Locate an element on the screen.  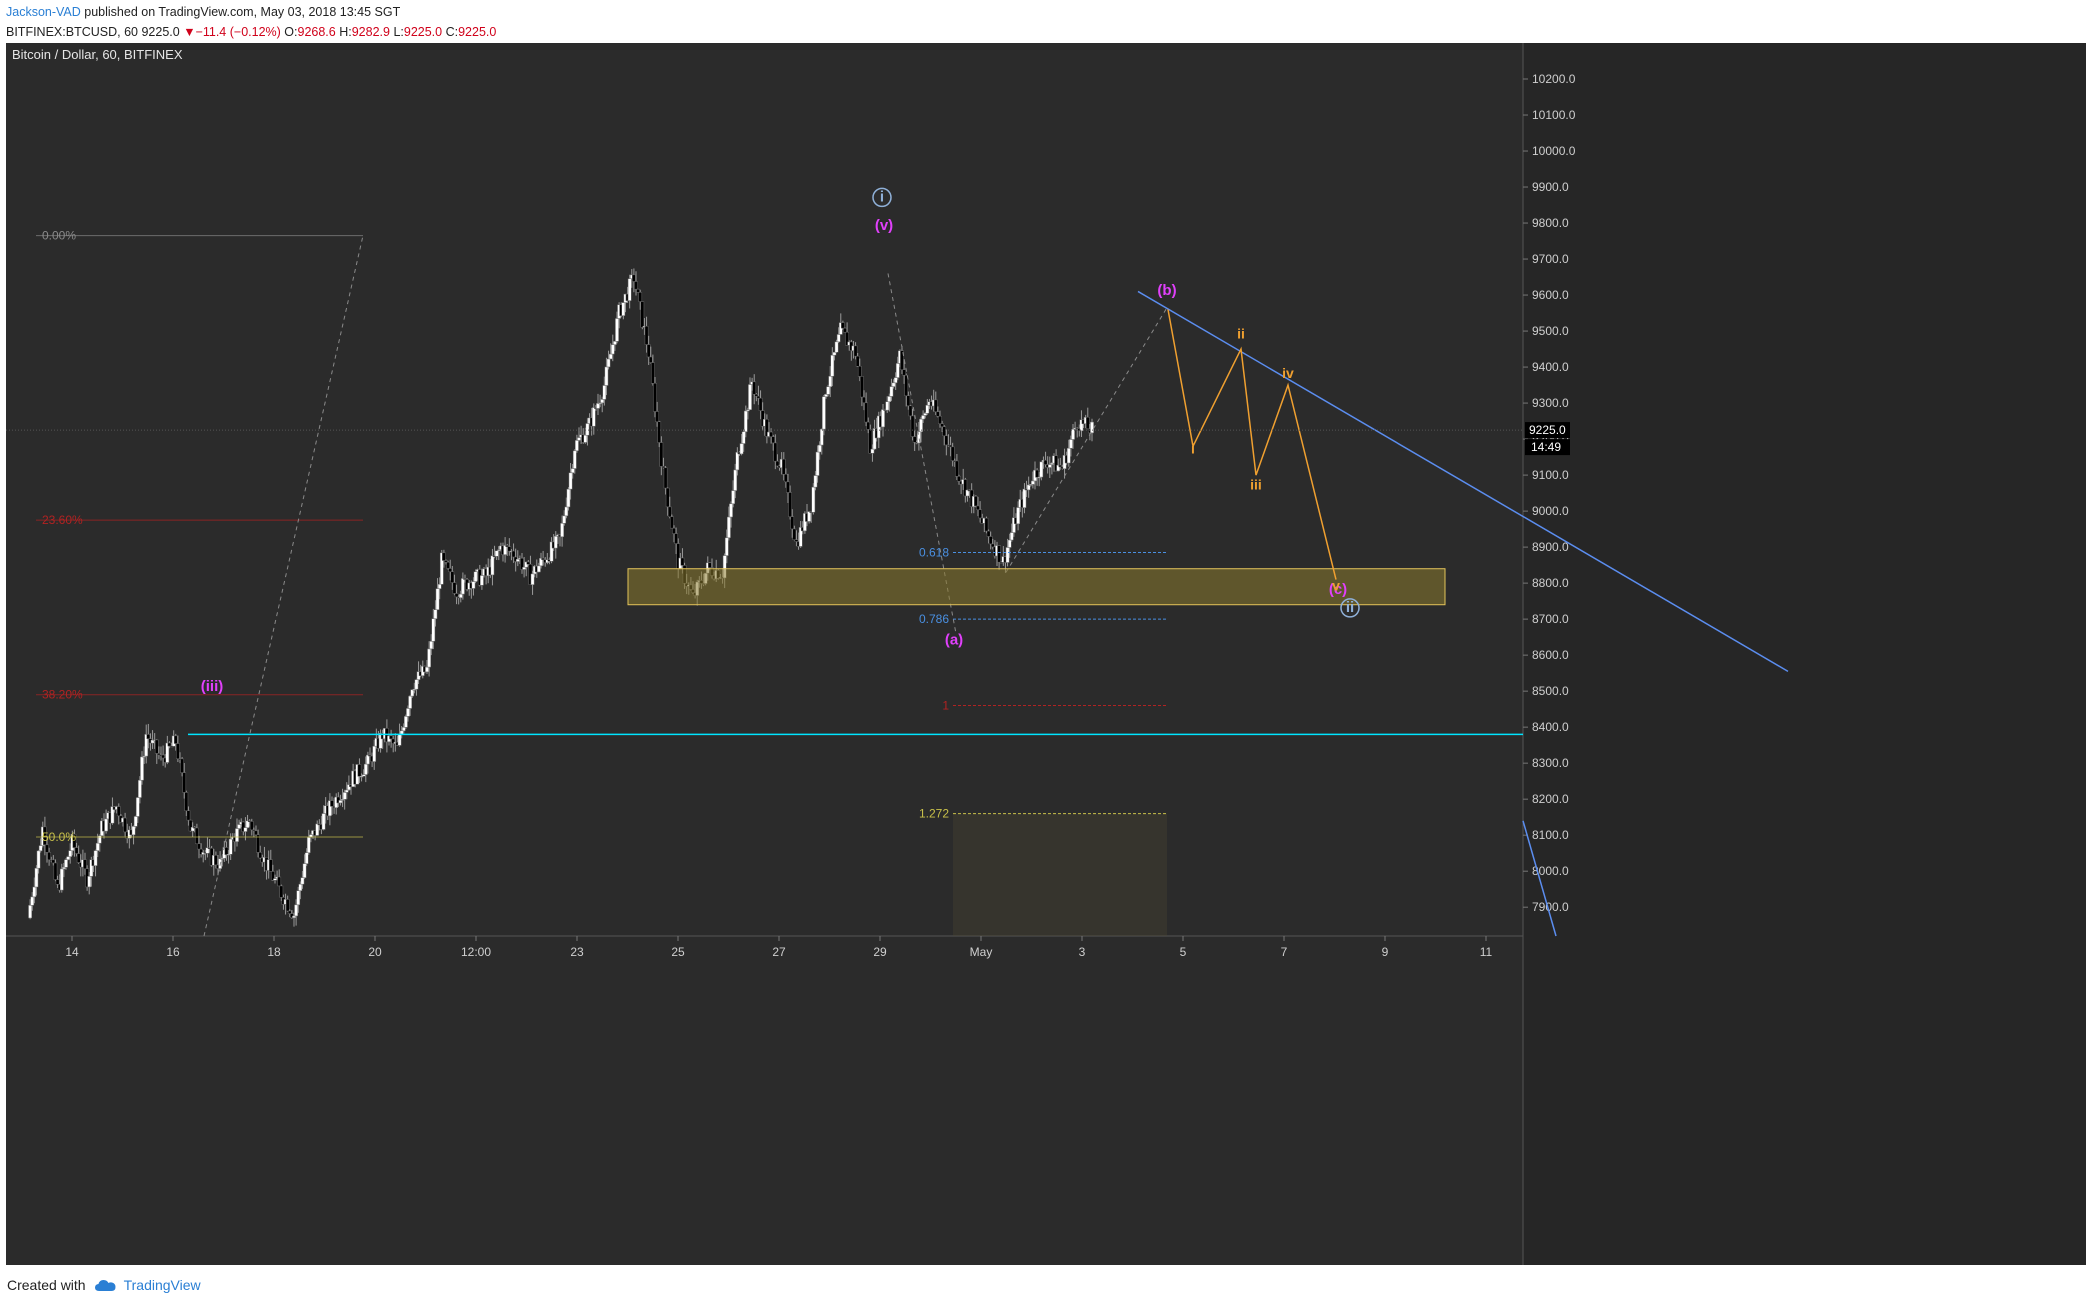
x-tick-label: 23 is located at coordinates (577, 952).